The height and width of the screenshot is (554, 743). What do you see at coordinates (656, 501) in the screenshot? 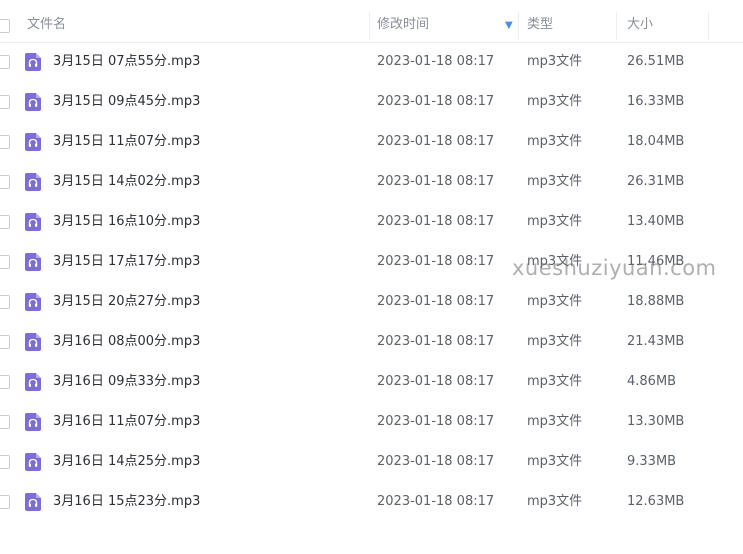
I see `file-size: 12.63MB` at bounding box center [656, 501].